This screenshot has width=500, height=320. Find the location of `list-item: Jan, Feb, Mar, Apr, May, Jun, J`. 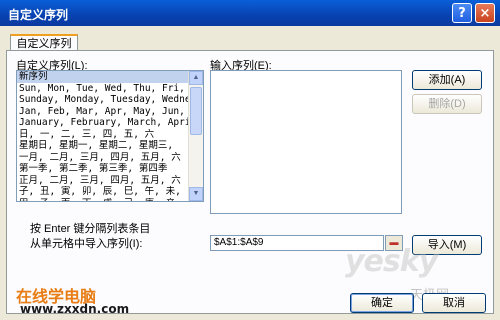

list-item: Jan, Feb, Mar, Apr, May, Jun, J is located at coordinates (110, 112).